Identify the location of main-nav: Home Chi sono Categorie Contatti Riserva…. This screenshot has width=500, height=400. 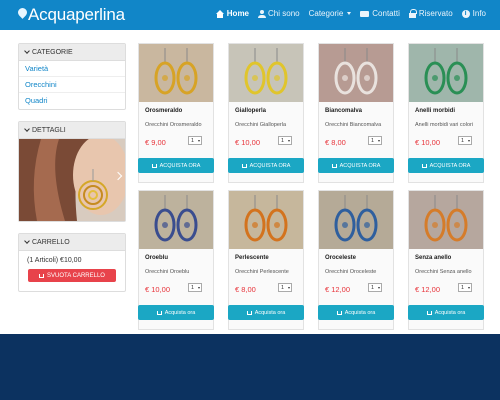
(350, 13).